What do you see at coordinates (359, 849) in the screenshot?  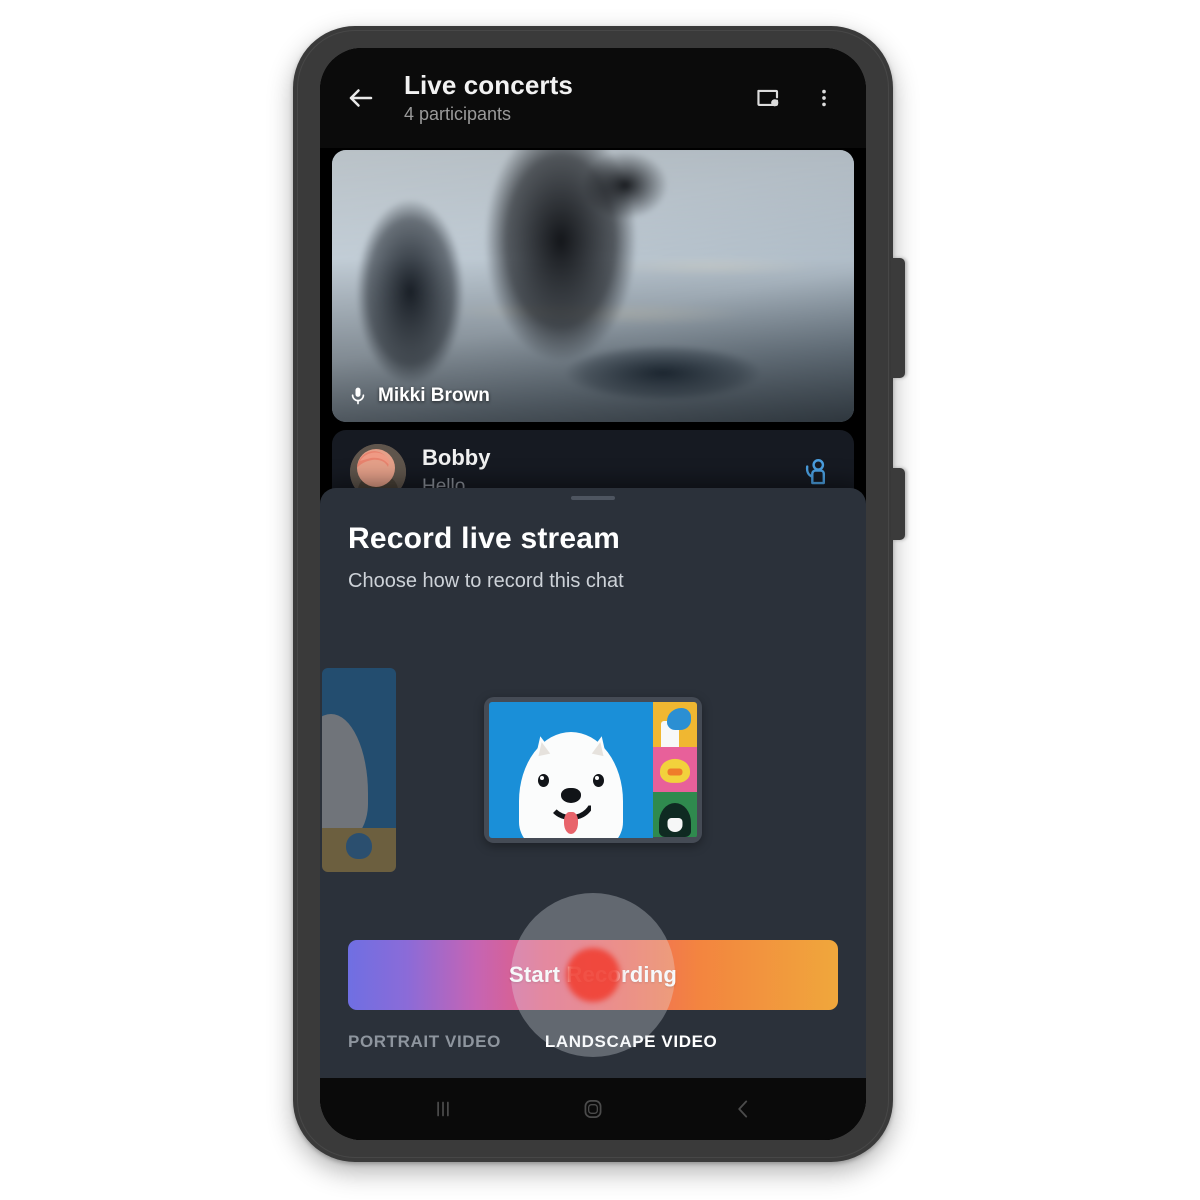 I see `portrait-side-tile` at bounding box center [359, 849].